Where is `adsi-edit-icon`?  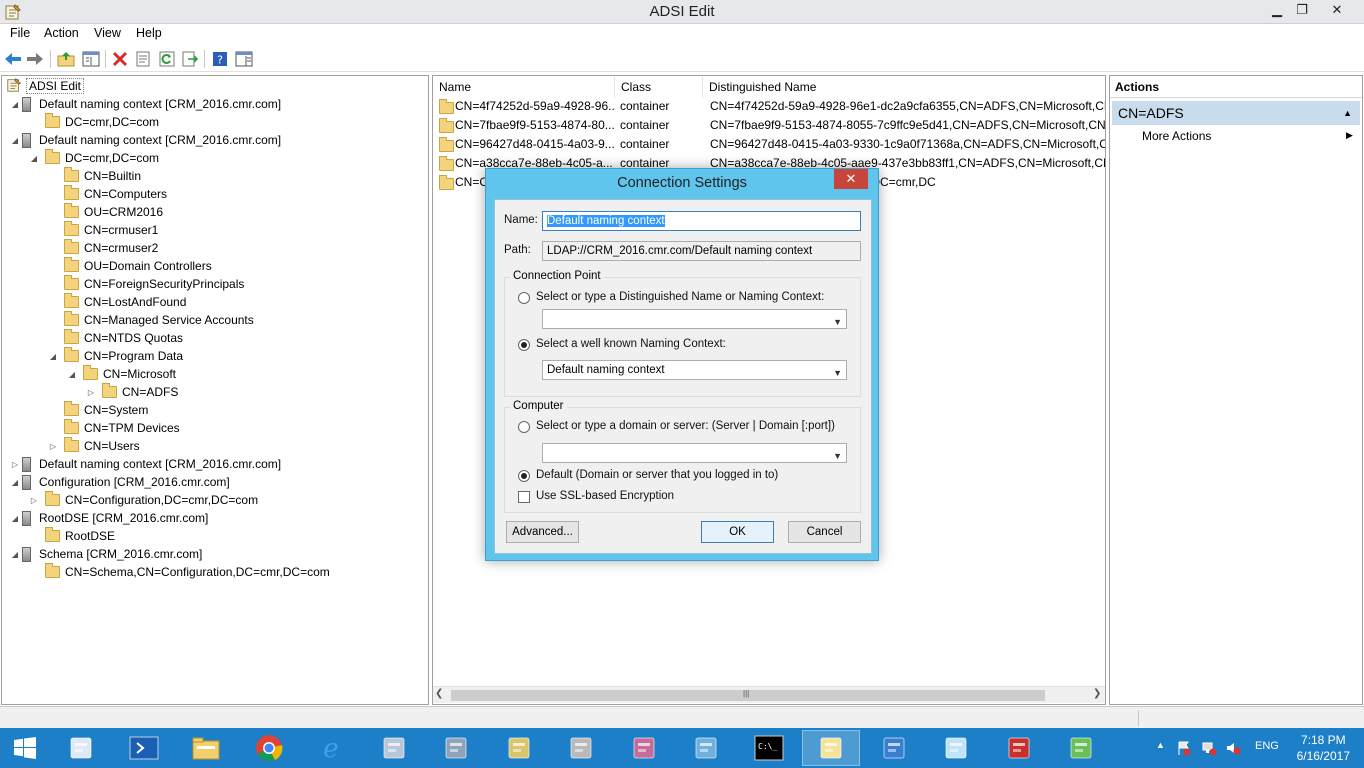 adsi-edit-icon is located at coordinates (831, 748).